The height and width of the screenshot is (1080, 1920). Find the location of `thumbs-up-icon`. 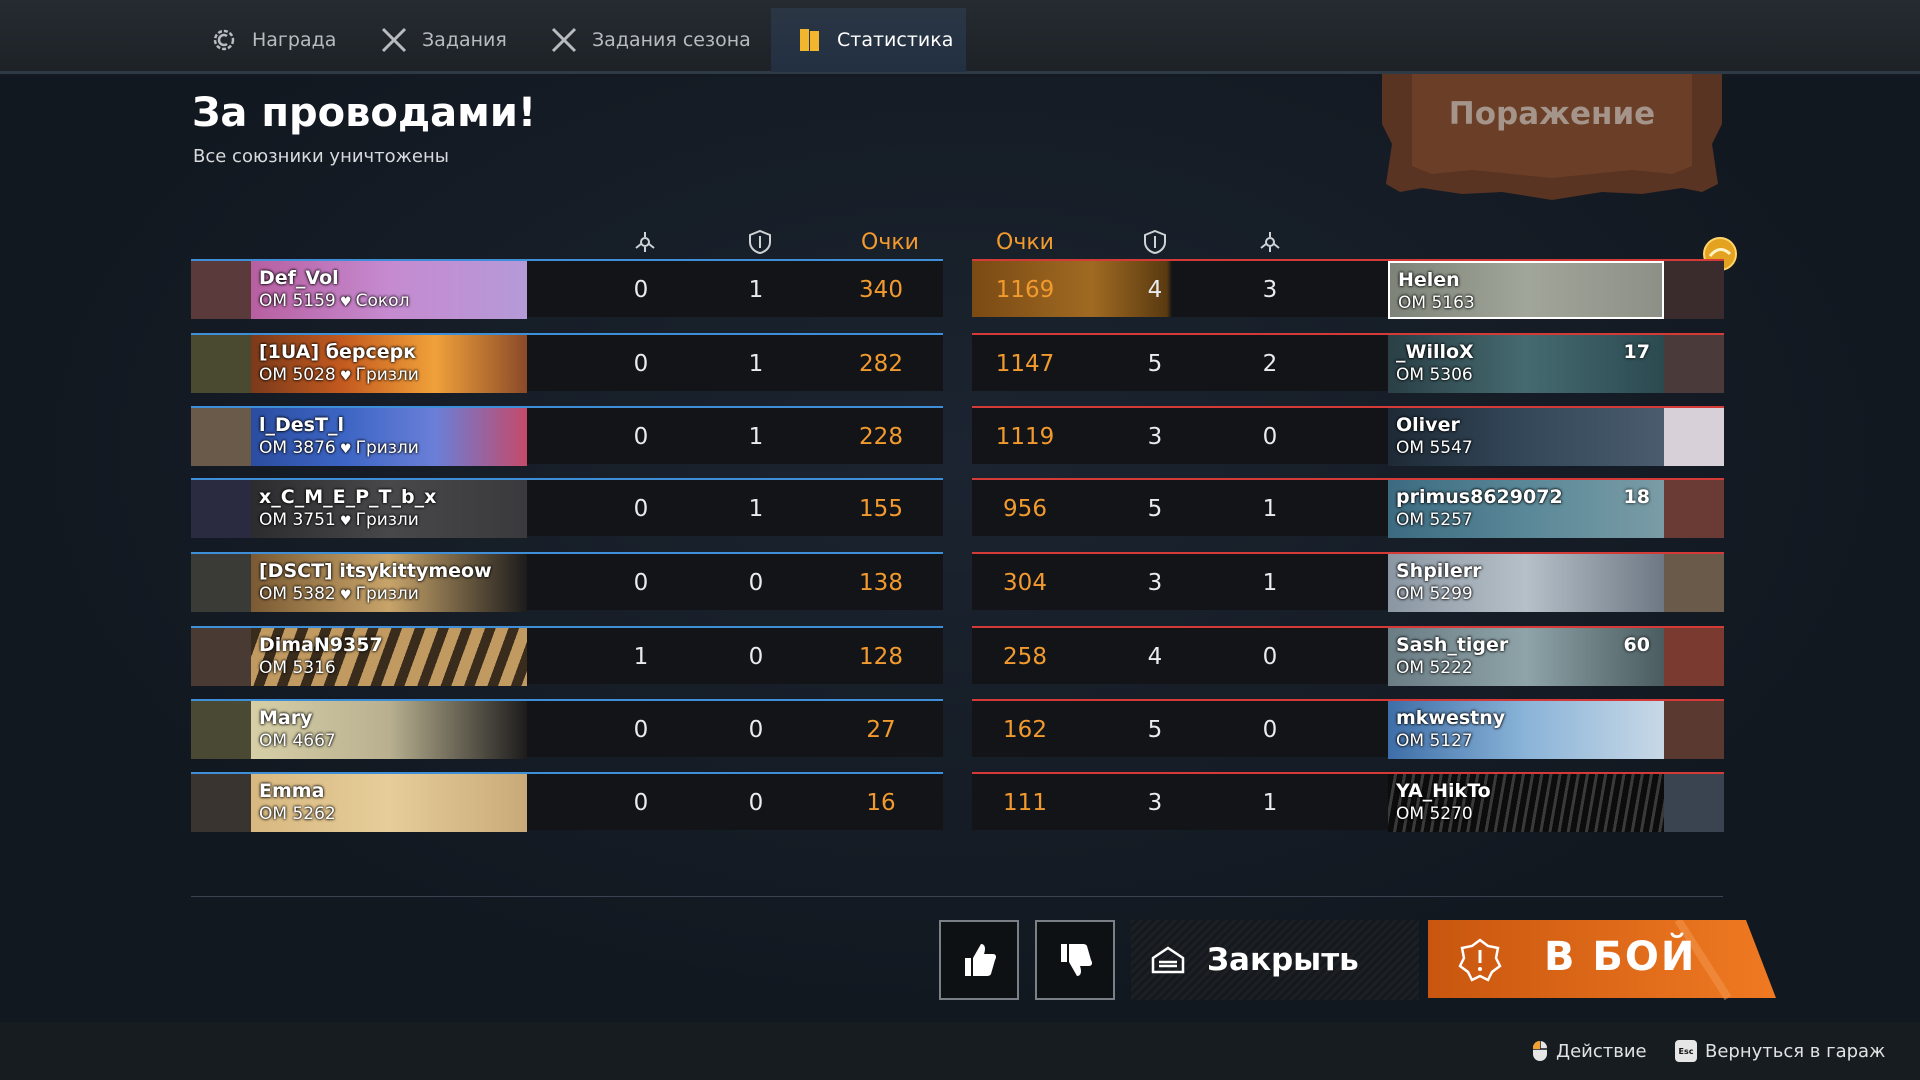

thumbs-up-icon is located at coordinates (981, 960).